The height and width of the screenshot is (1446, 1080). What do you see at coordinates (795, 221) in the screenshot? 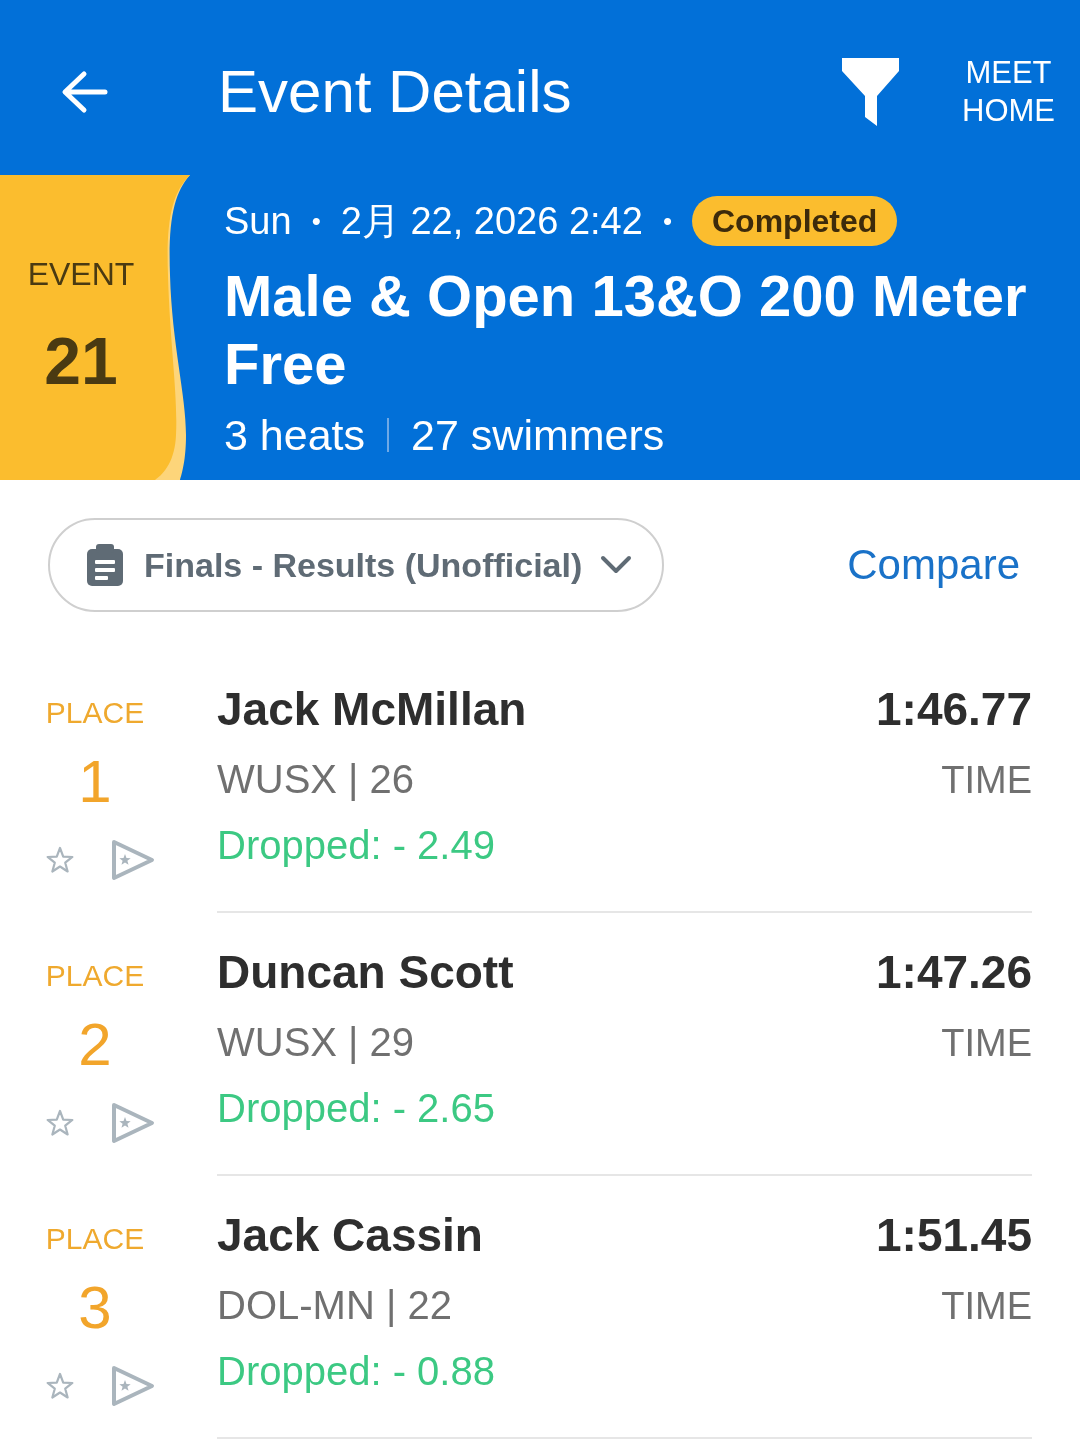
I see `status-badge: Completed` at bounding box center [795, 221].